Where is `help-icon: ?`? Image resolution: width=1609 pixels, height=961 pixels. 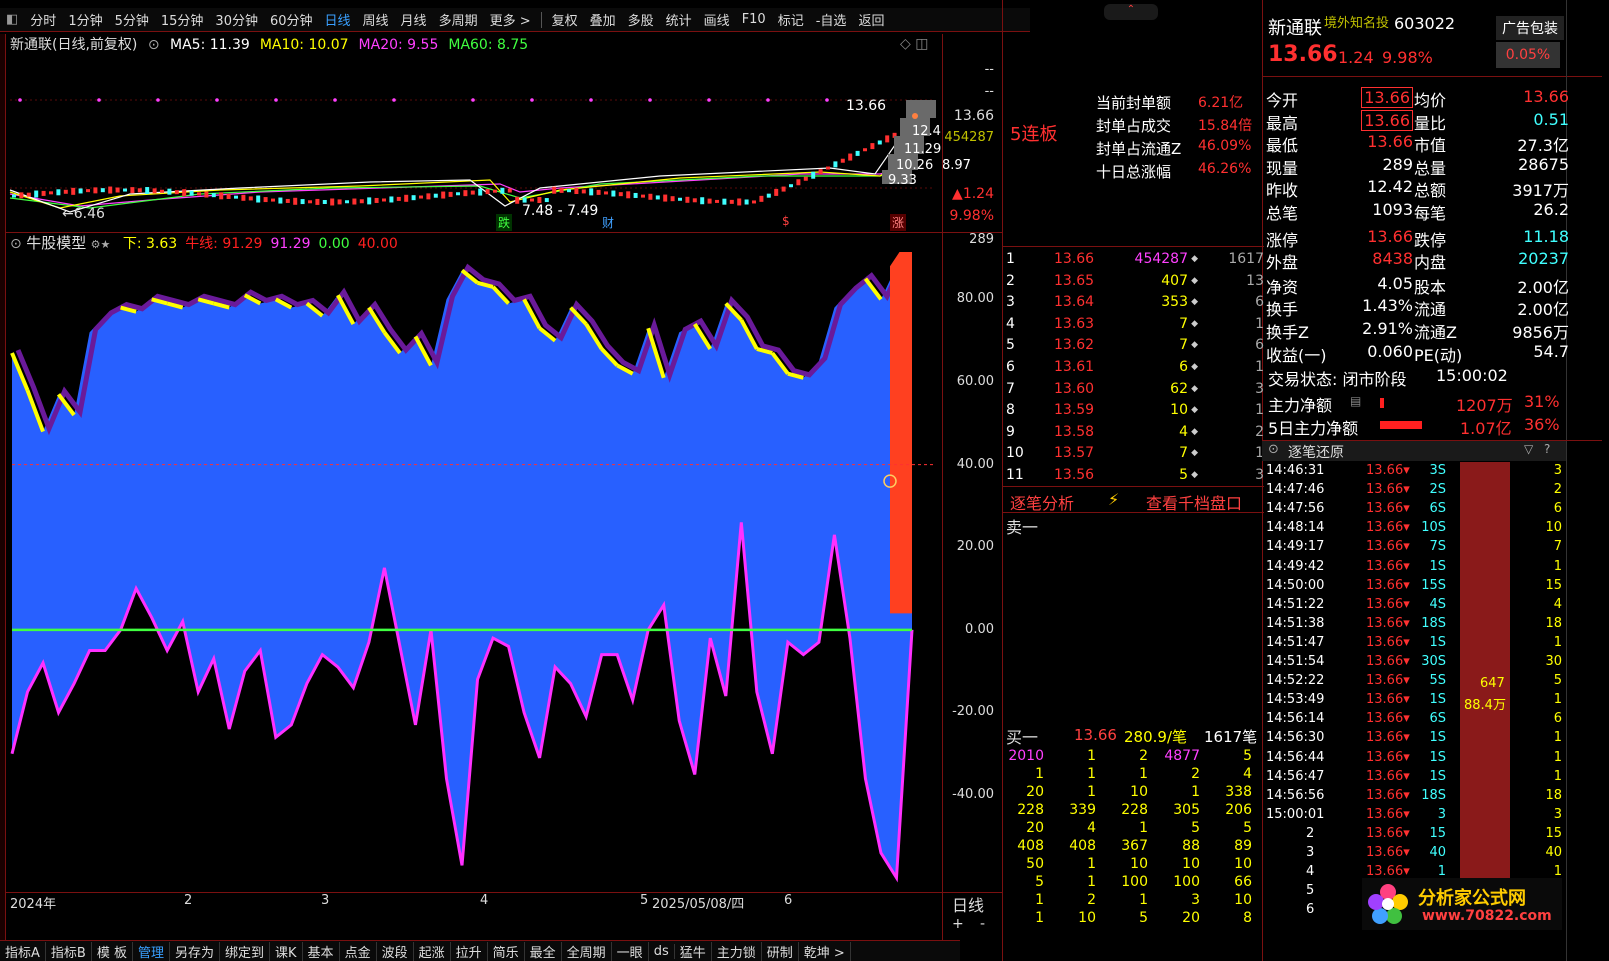
help-icon: ? is located at coordinates (1547, 449).